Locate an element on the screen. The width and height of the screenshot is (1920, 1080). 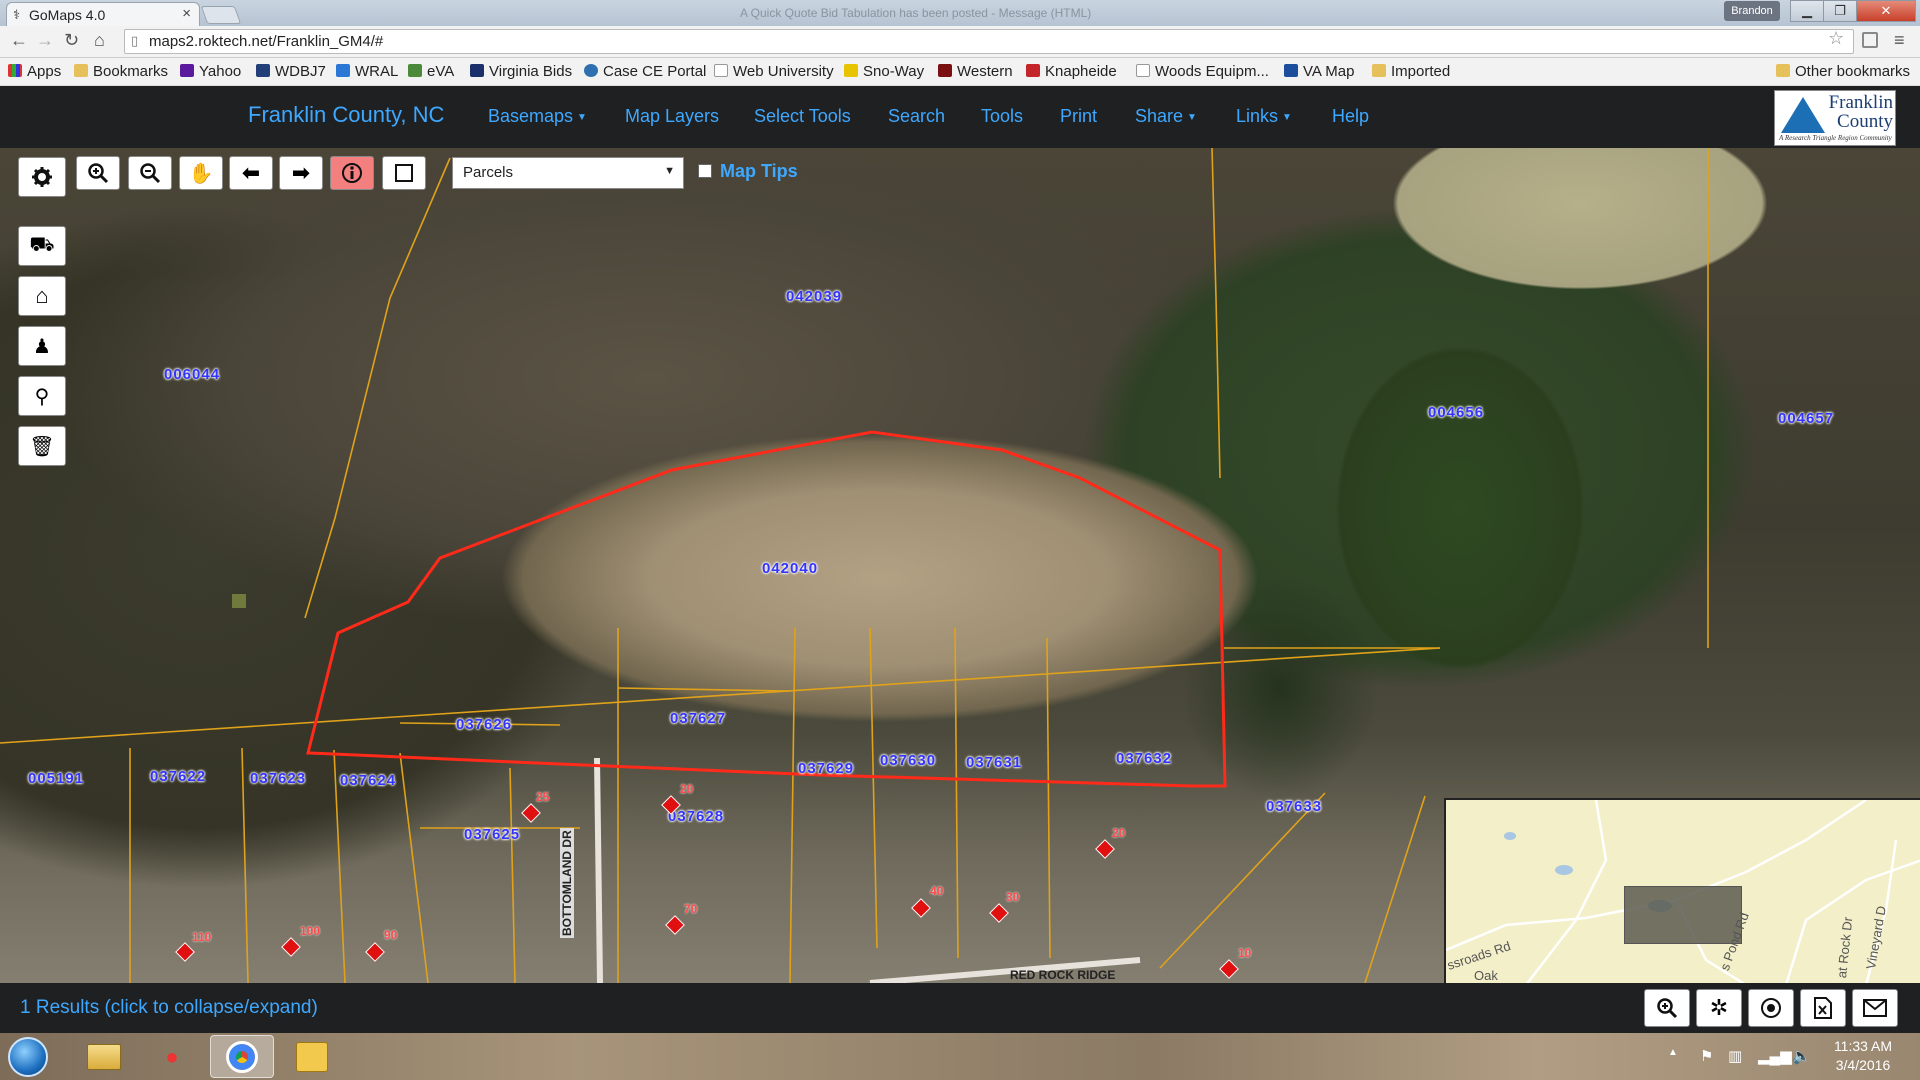
taskbar-outlook is located at coordinates (312, 1056).